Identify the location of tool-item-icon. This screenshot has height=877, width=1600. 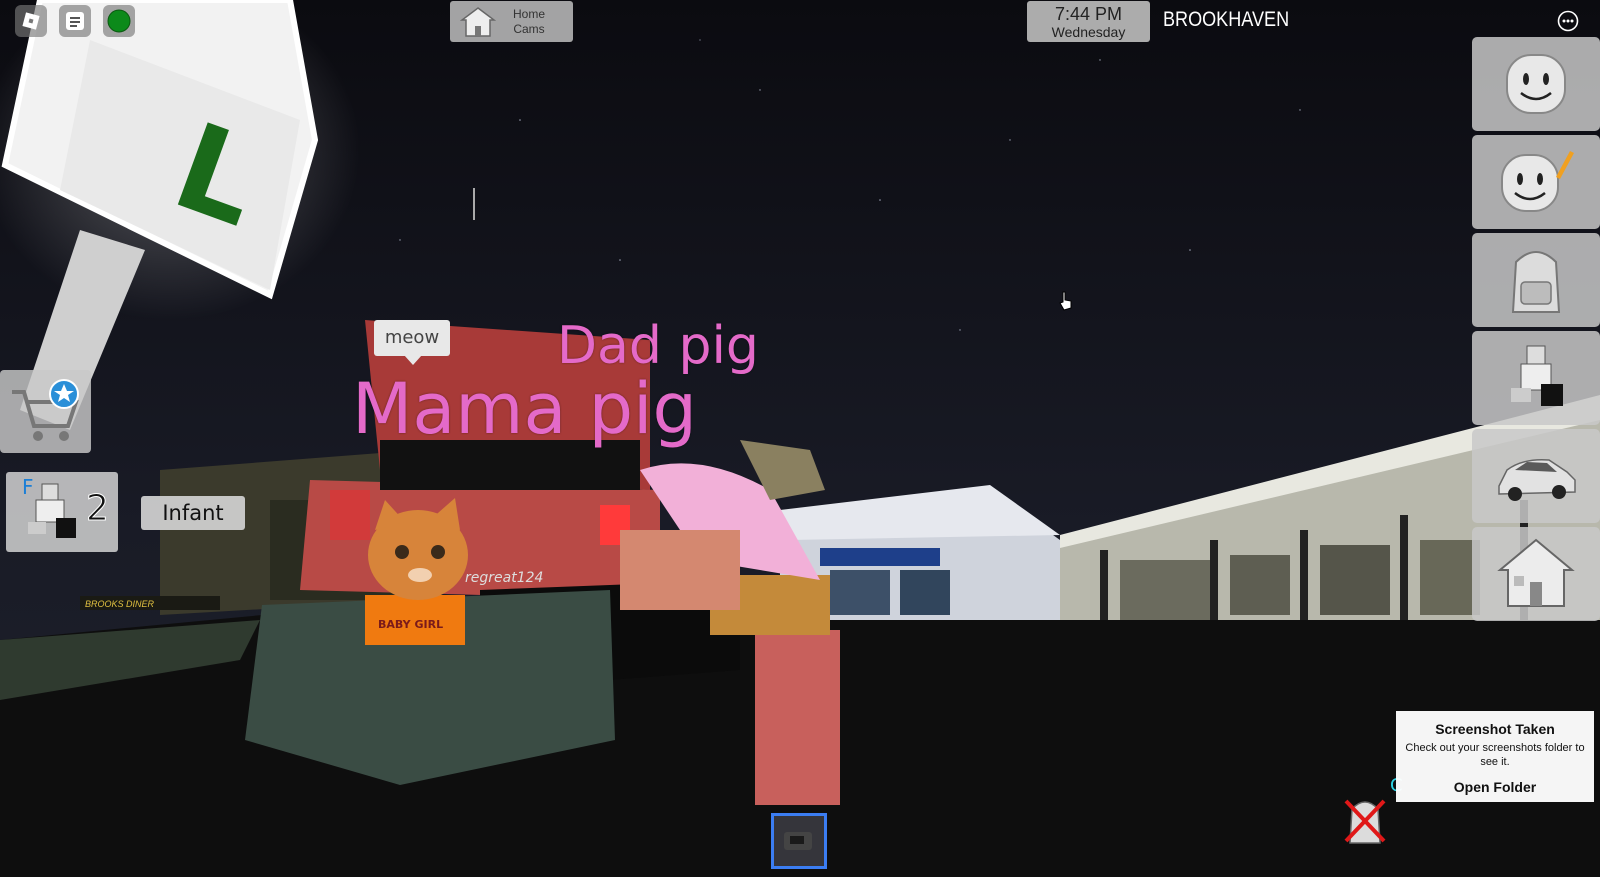
(798, 841).